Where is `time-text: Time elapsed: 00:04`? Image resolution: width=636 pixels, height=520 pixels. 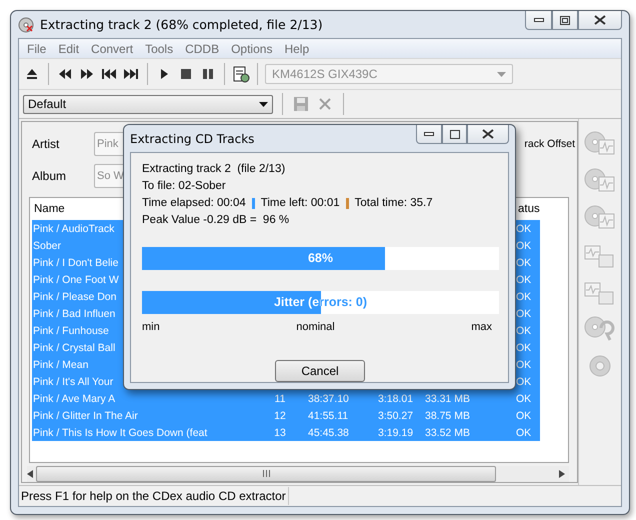
time-text: Time elapsed: 00:04 is located at coordinates (194, 203).